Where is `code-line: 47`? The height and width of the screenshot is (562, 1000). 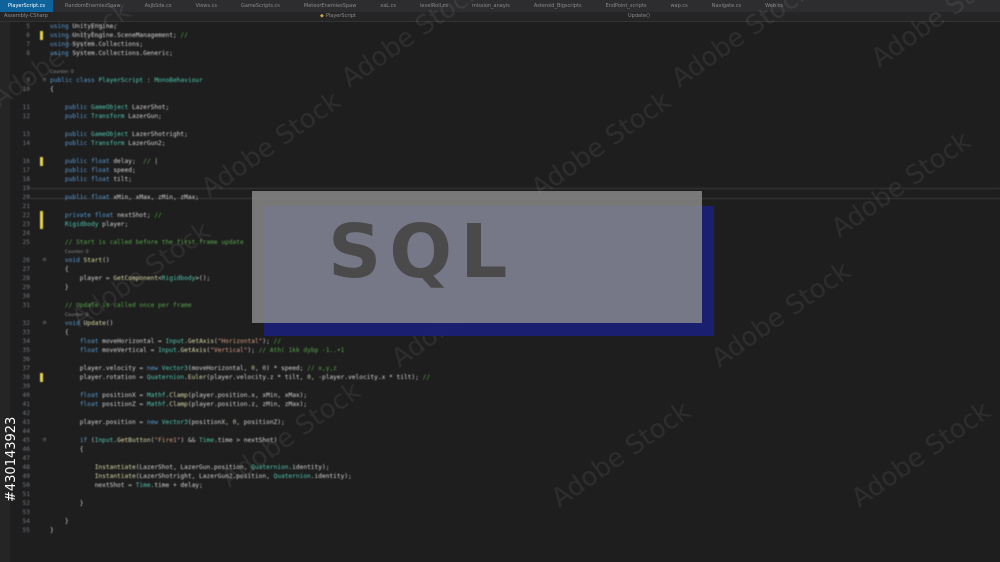
code-line: 47 is located at coordinates (505, 458).